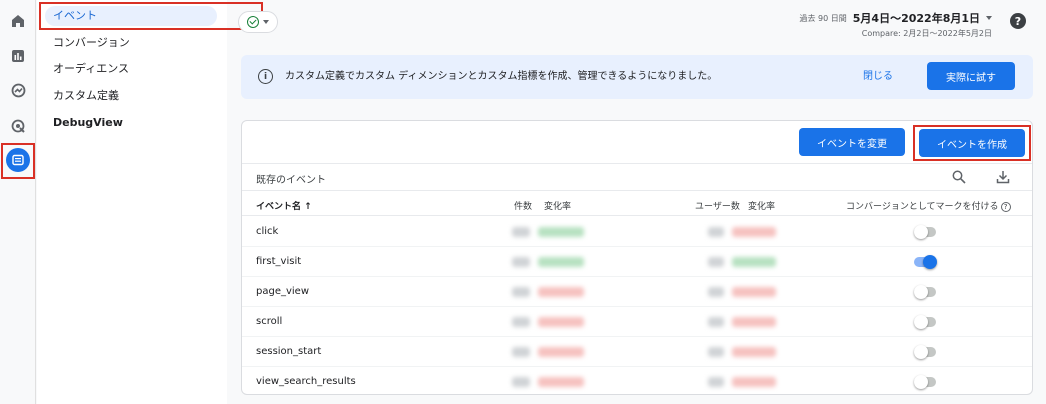 The image size is (1046, 404). Describe the element at coordinates (88, 123) in the screenshot. I see `subnav-item-debugview: DebugView` at that location.